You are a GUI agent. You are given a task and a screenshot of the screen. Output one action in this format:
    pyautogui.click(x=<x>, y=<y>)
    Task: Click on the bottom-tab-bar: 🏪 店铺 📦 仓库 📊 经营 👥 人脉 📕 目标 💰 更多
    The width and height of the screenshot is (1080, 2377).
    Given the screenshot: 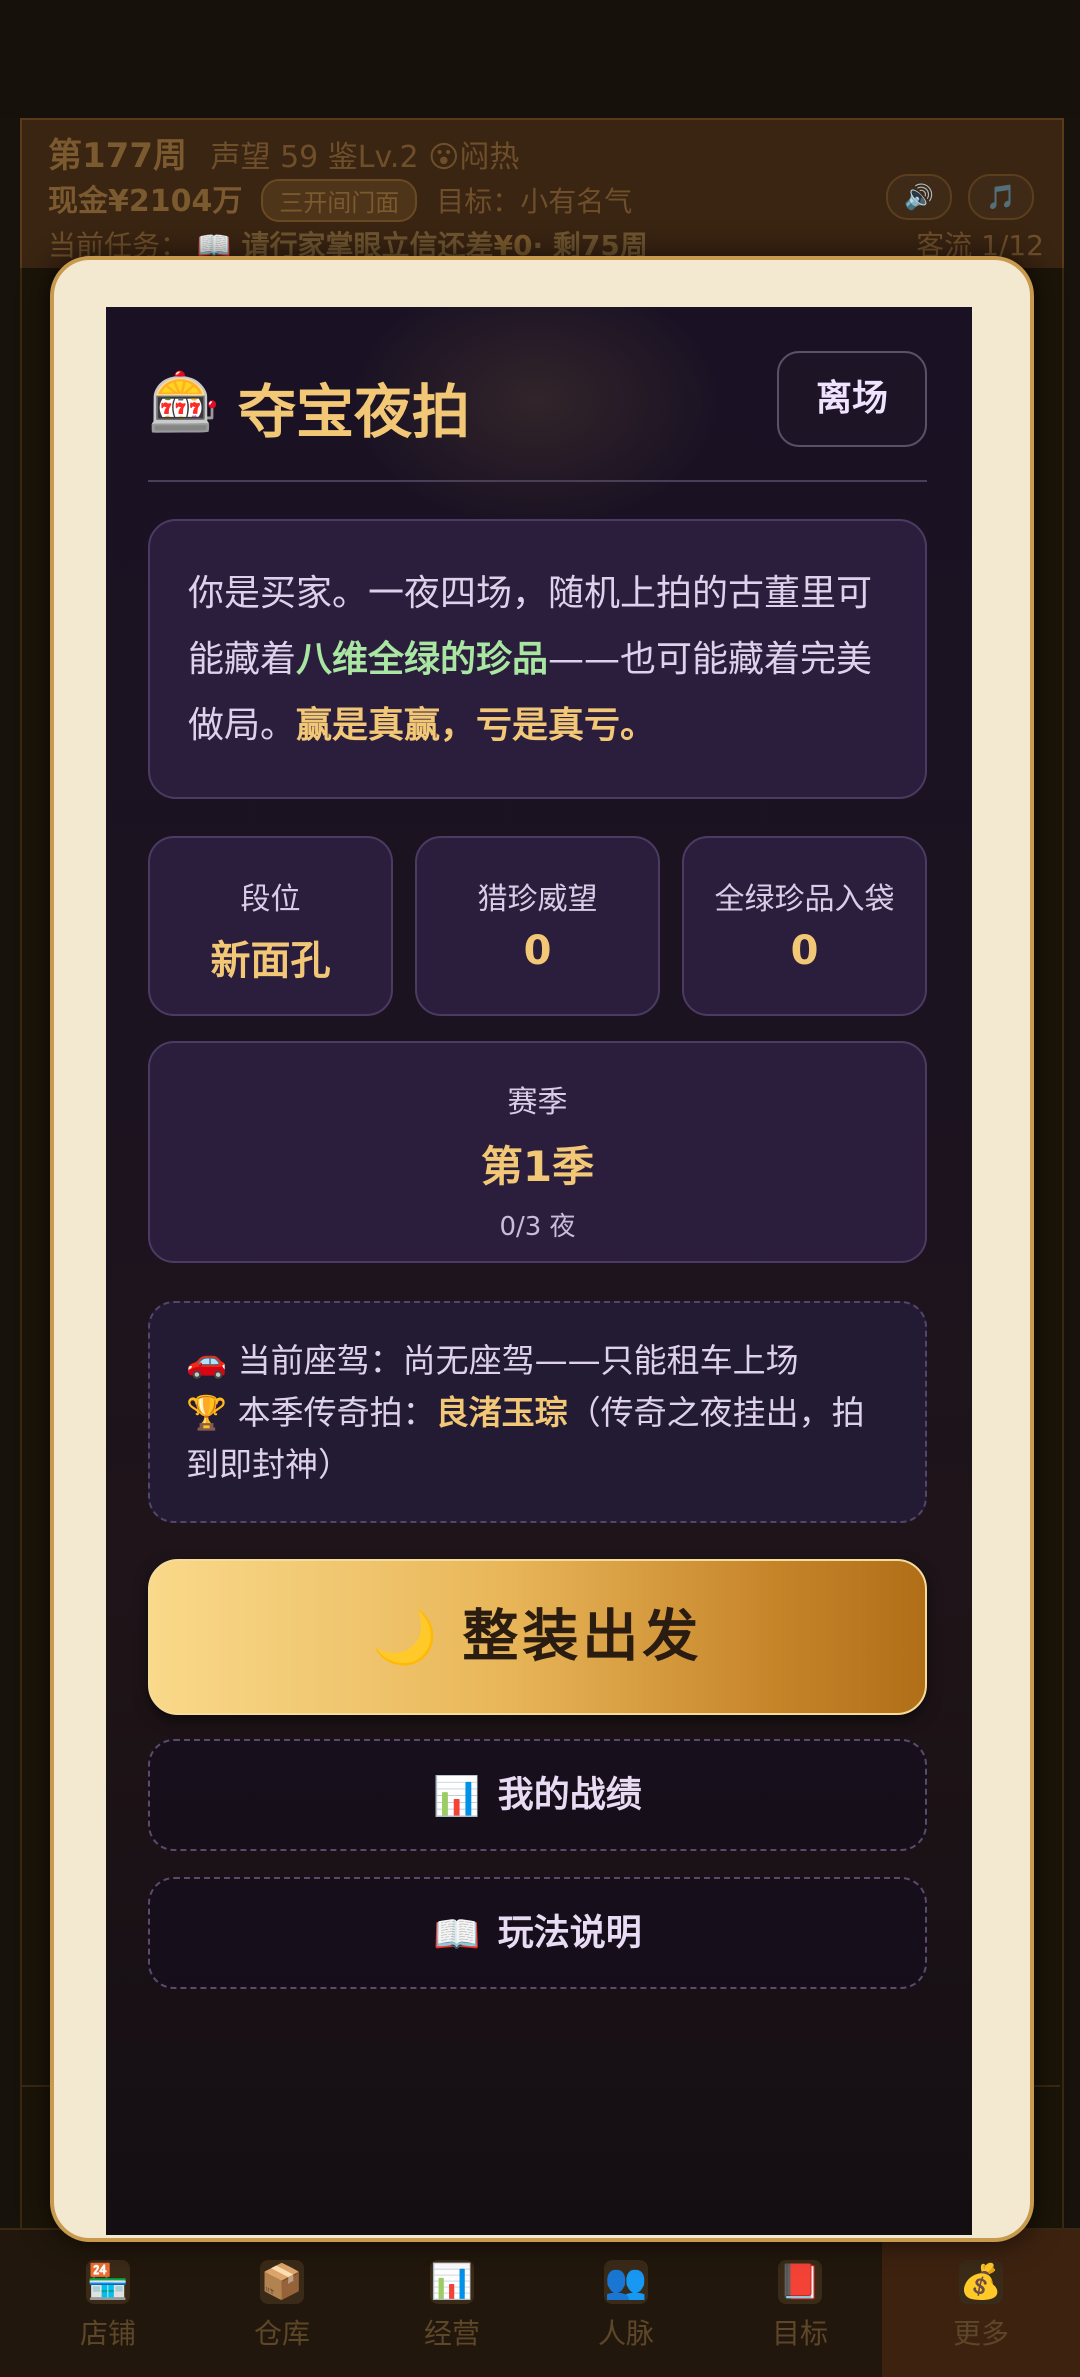 What is the action you would take?
    pyautogui.click(x=540, y=2302)
    